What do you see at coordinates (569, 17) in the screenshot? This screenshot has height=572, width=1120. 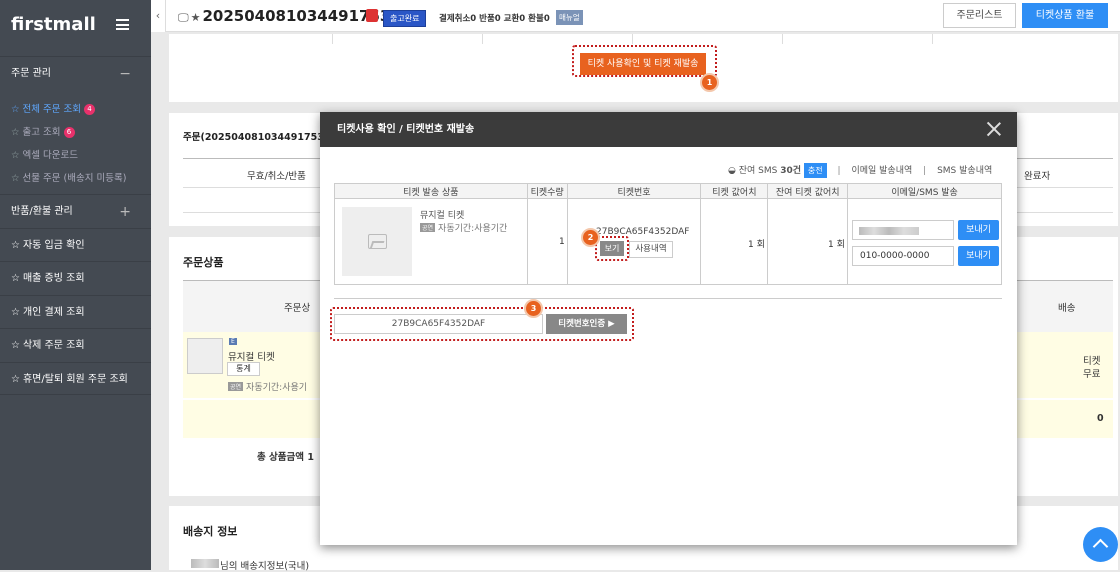 I see `manual-badge: 매뉴얼` at bounding box center [569, 17].